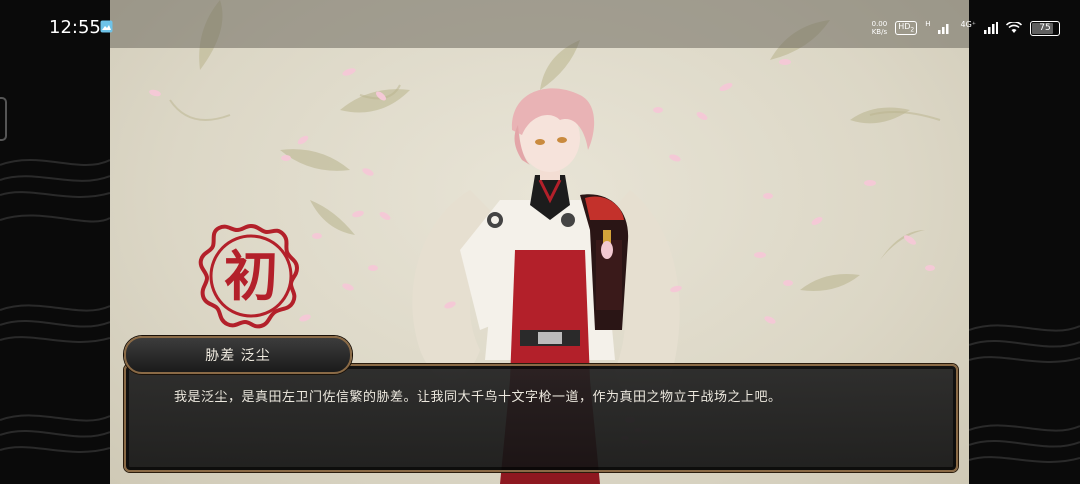 This screenshot has width=1080, height=484. I want to click on first-time-emblem: 初, so click(249, 276).